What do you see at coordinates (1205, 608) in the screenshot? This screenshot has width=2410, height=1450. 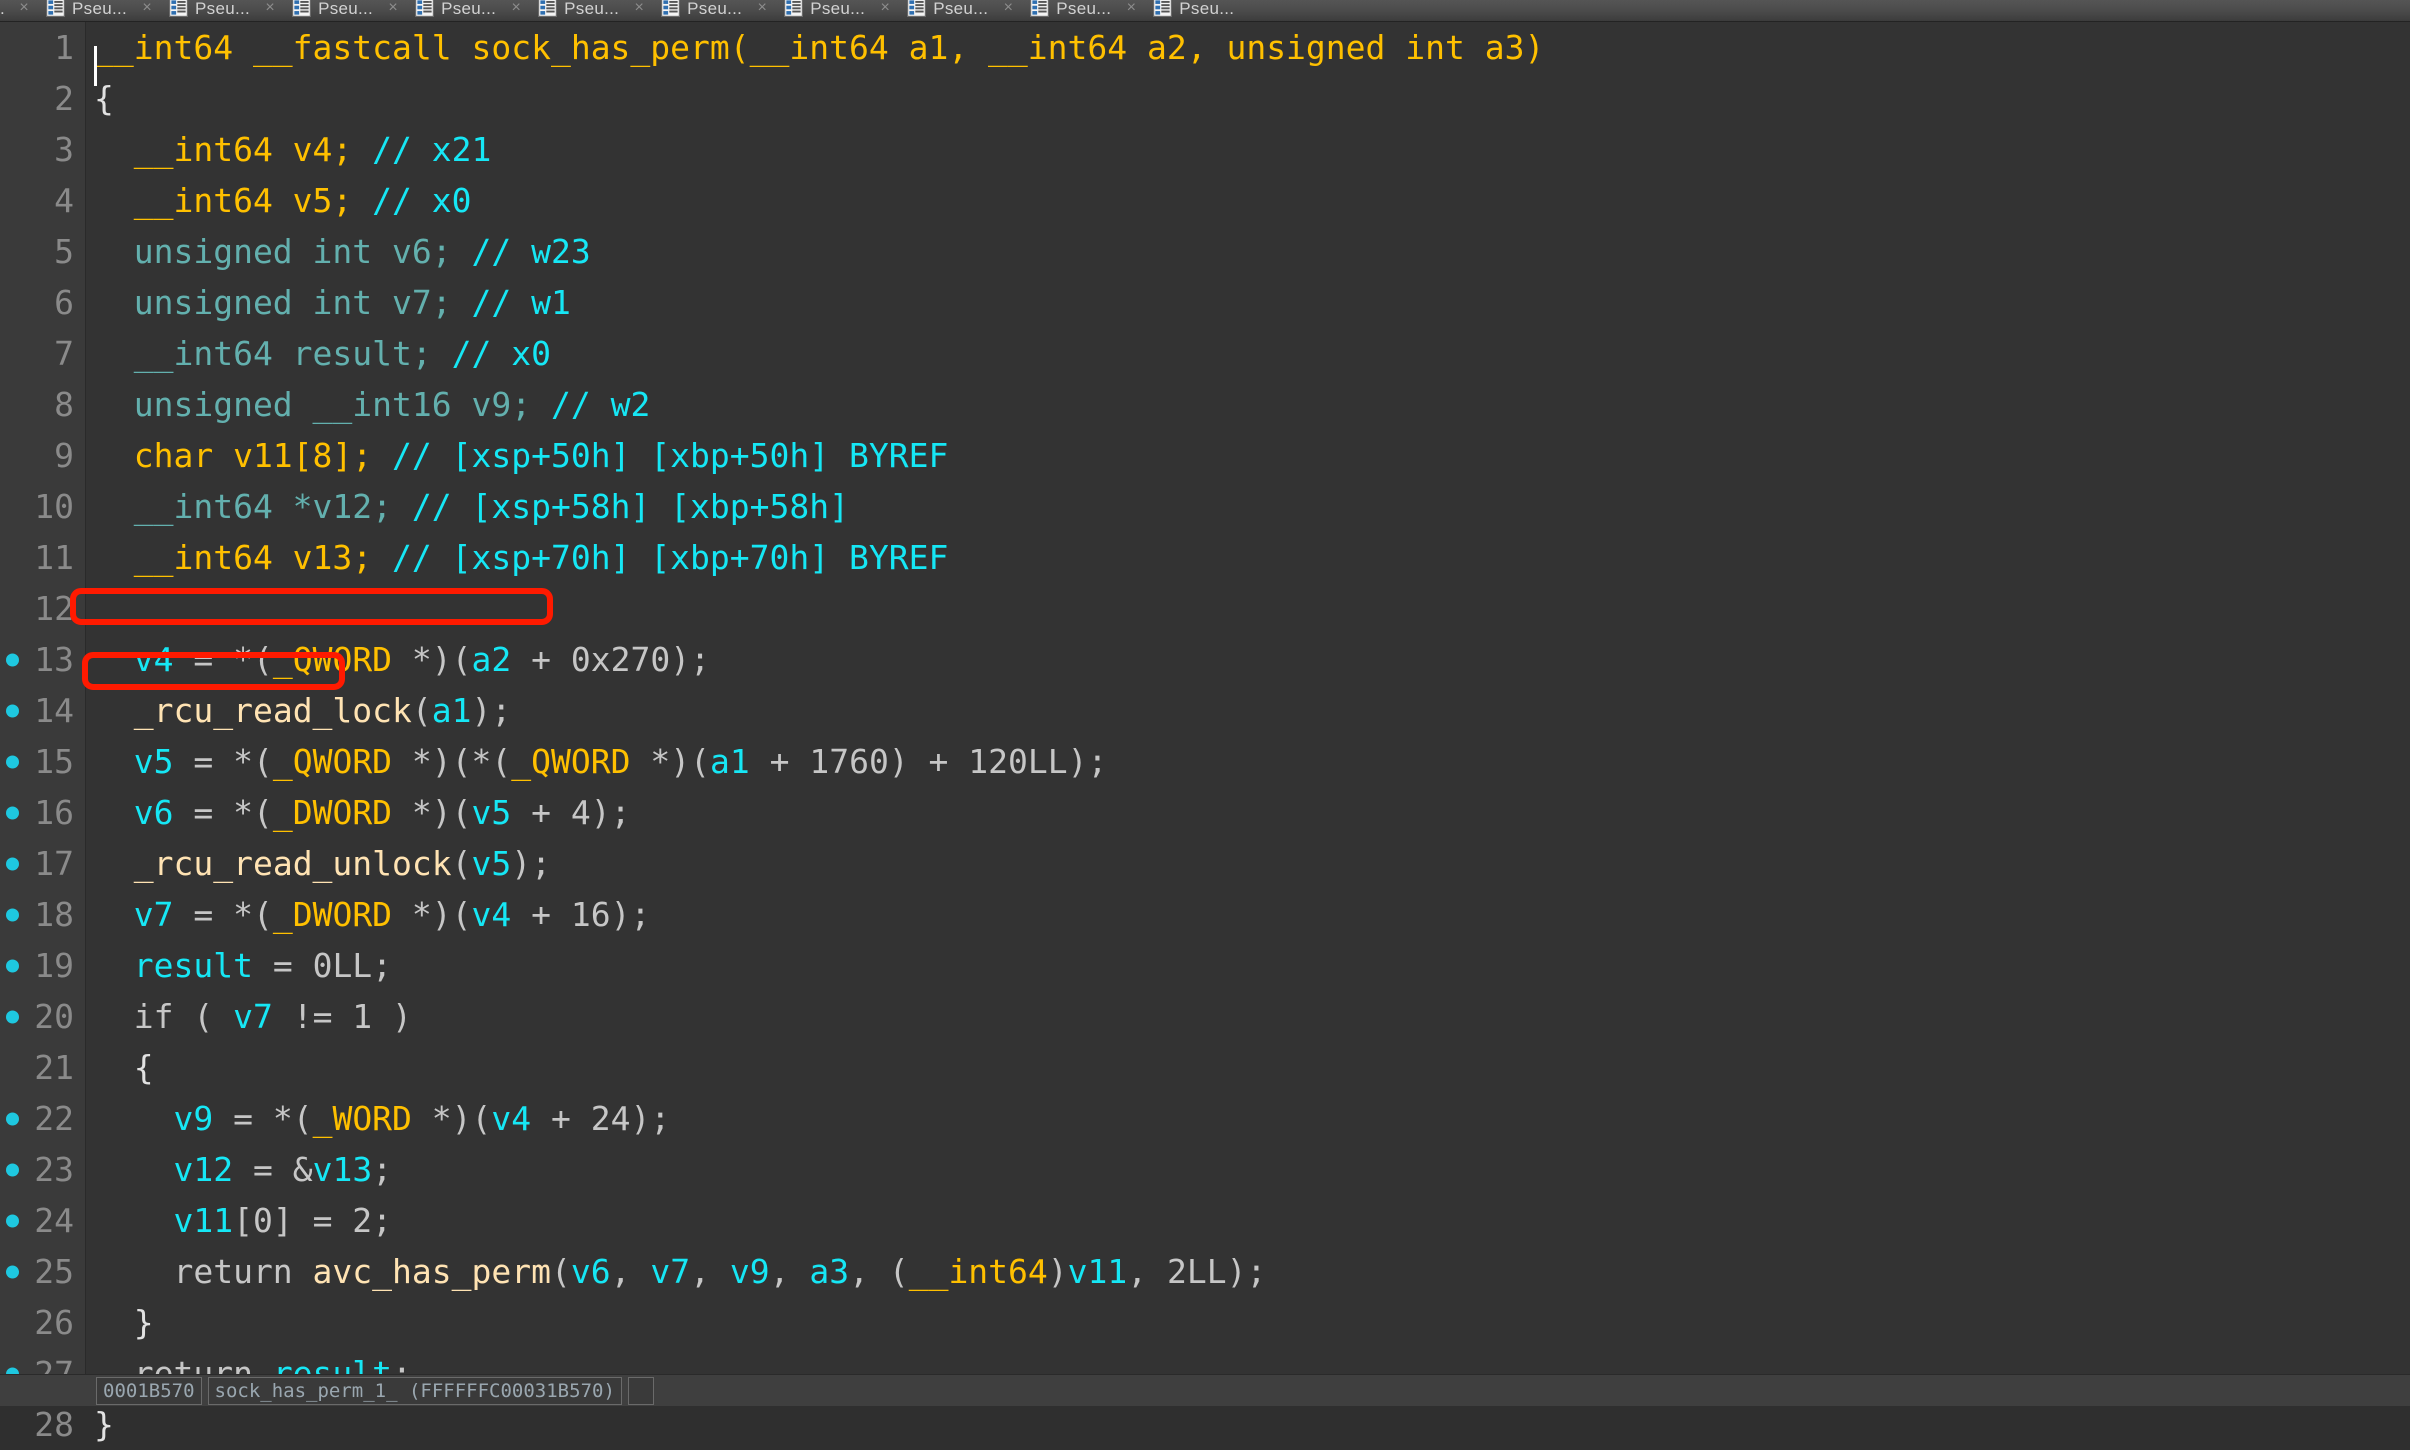 I see `code-line-12: 12` at bounding box center [1205, 608].